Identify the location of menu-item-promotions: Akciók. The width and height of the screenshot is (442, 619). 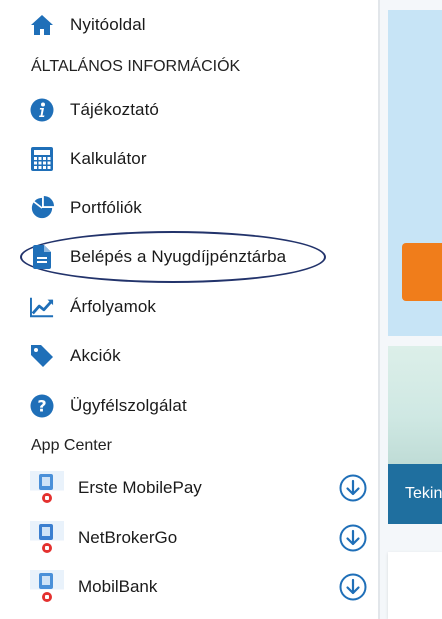
(75, 356).